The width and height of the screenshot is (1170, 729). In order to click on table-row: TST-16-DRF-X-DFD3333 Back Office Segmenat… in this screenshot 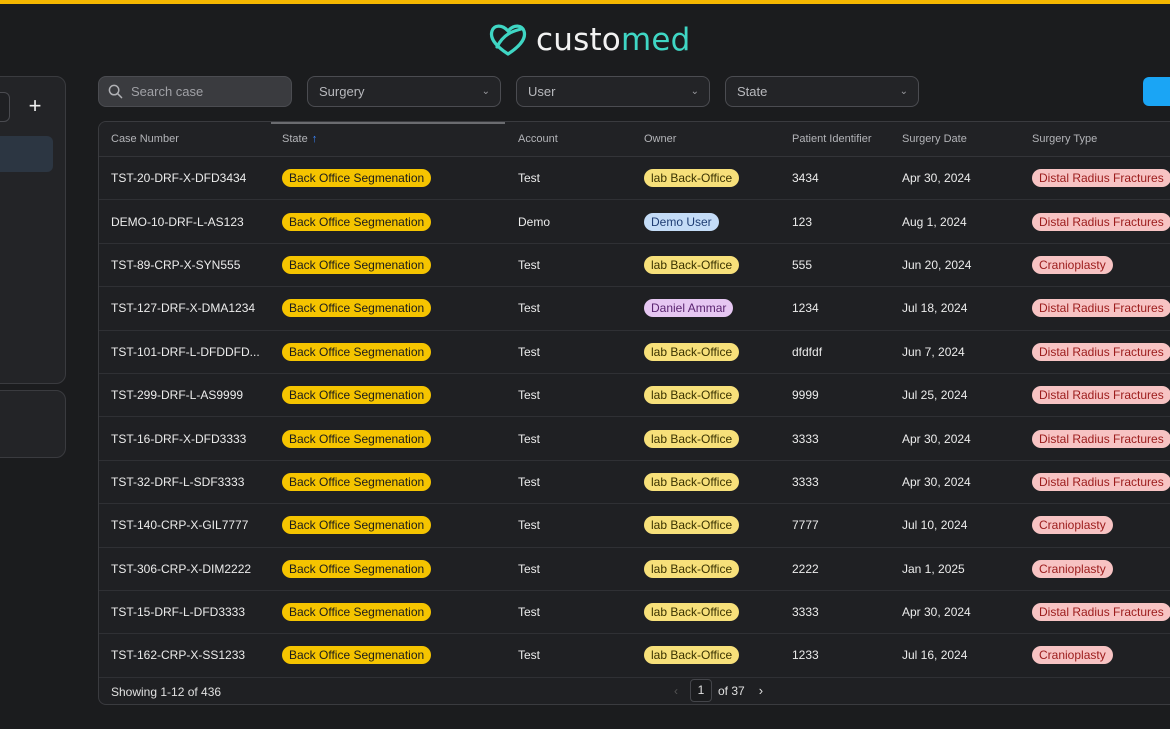, I will do `click(634, 439)`.